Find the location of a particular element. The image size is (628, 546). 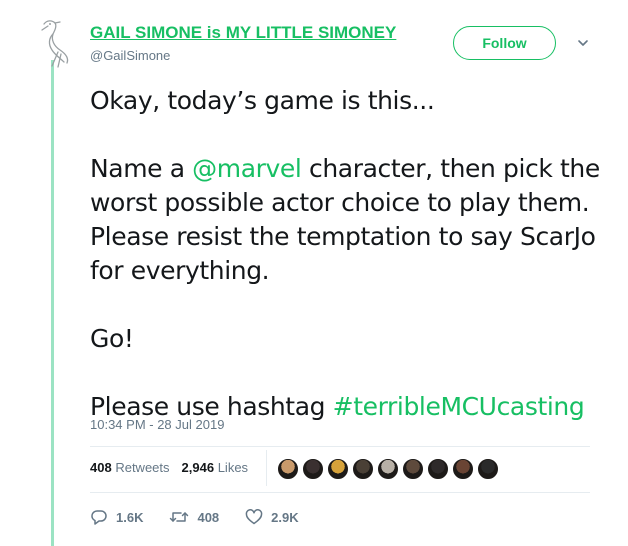

likes-stat: 2,946 Likes is located at coordinates (215, 467).